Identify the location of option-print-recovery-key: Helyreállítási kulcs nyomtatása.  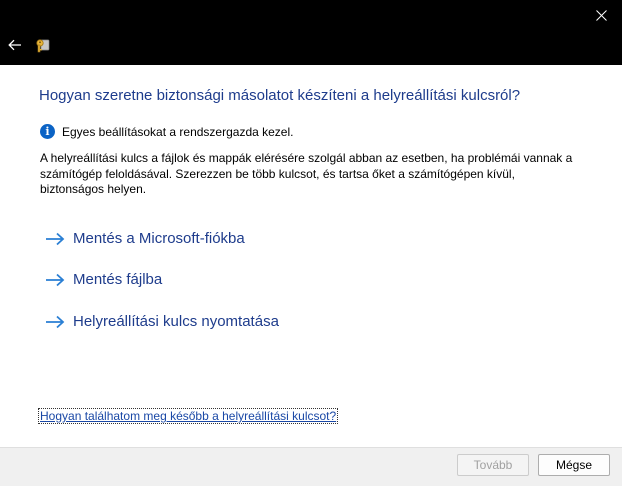
(162, 321).